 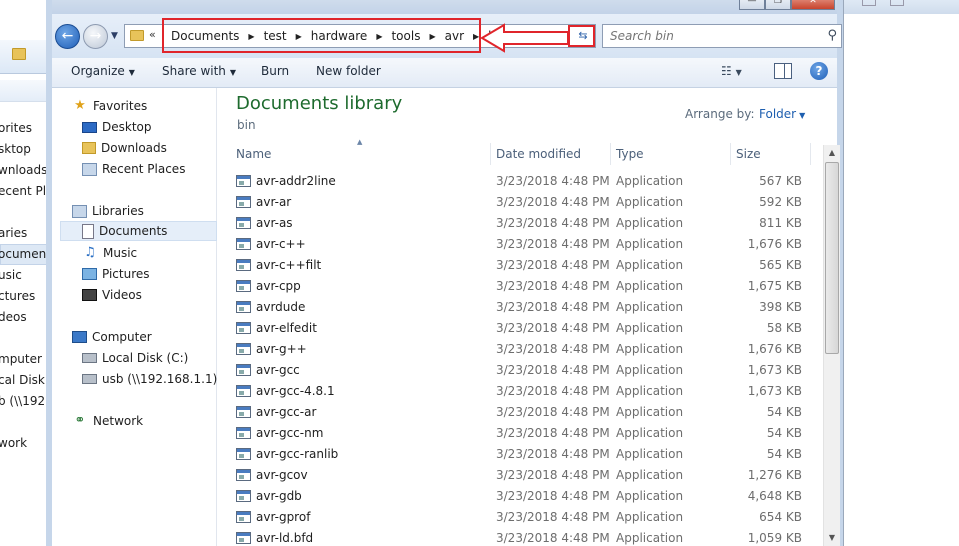 I want to click on file-size: 1,675 KB, so click(x=774, y=286).